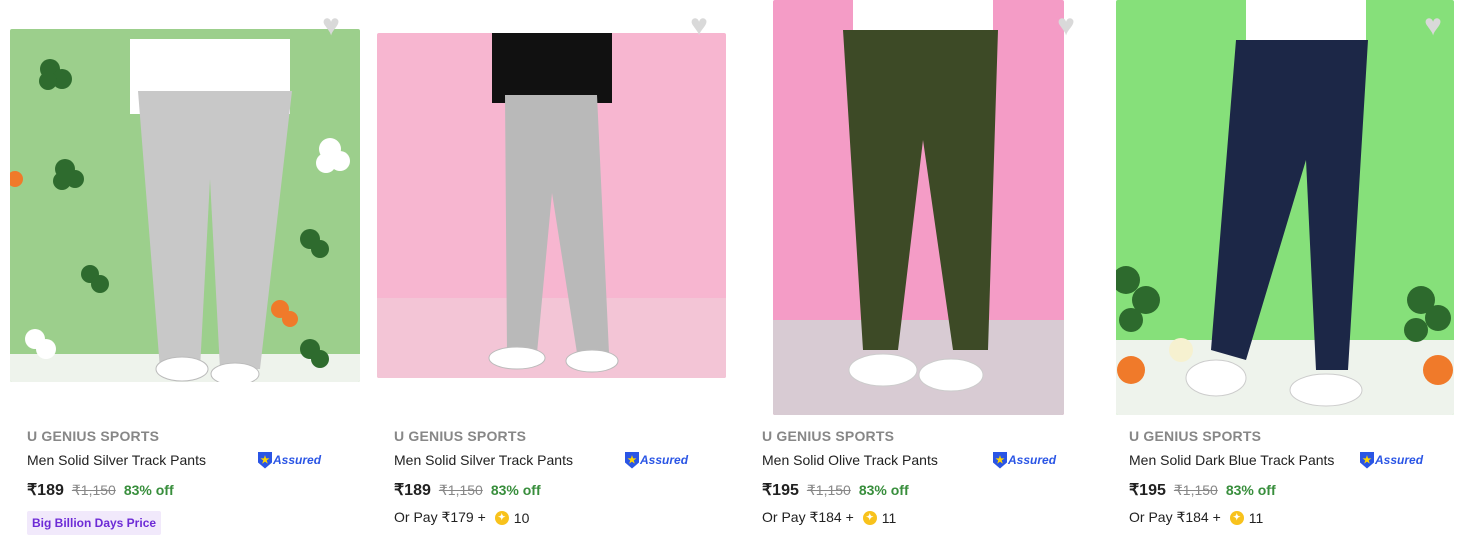  What do you see at coordinates (521, 517) in the screenshot?
I see `coin-count: 10` at bounding box center [521, 517].